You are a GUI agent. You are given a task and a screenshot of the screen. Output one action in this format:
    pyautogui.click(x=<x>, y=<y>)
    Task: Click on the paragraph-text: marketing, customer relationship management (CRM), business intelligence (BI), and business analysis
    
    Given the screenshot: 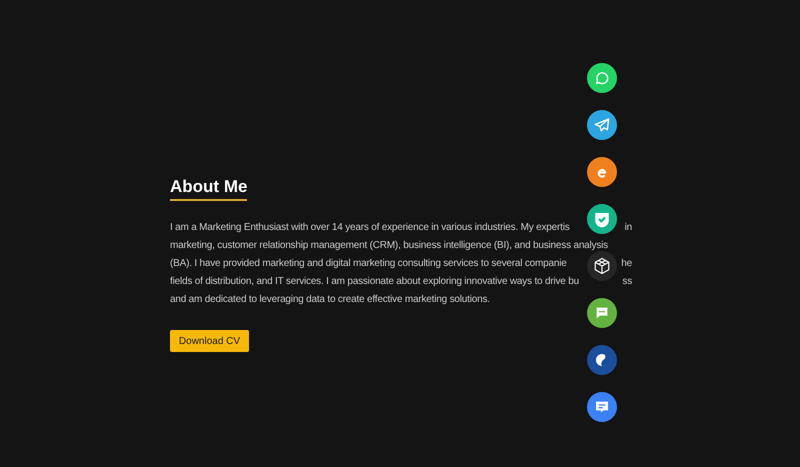 What is the action you would take?
    pyautogui.click(x=389, y=246)
    